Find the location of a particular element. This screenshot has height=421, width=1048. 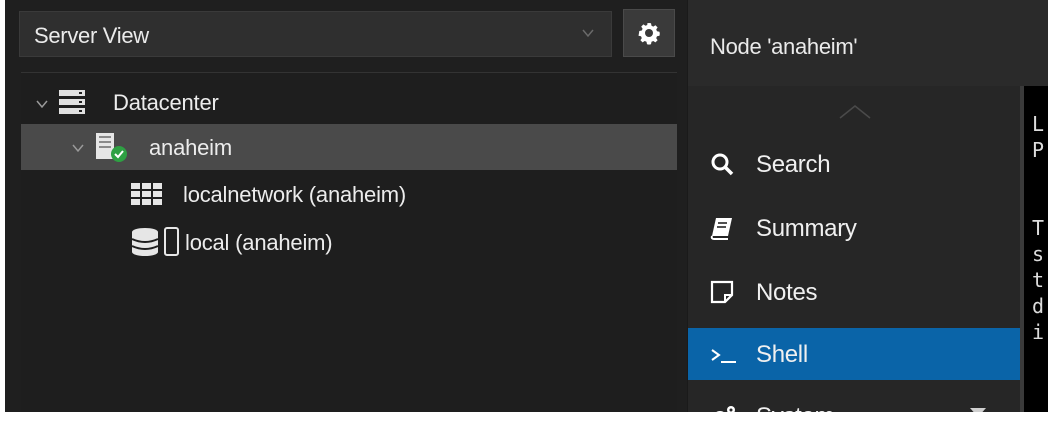

nav-item-search: Search is located at coordinates (854, 164).